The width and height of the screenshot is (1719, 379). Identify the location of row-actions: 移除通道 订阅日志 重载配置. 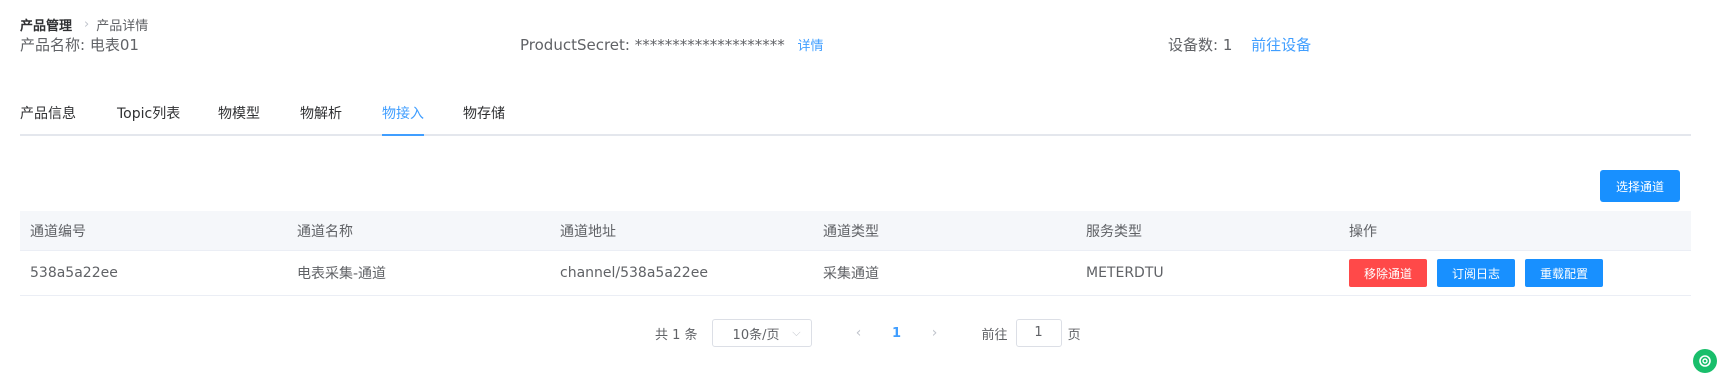
(1476, 273).